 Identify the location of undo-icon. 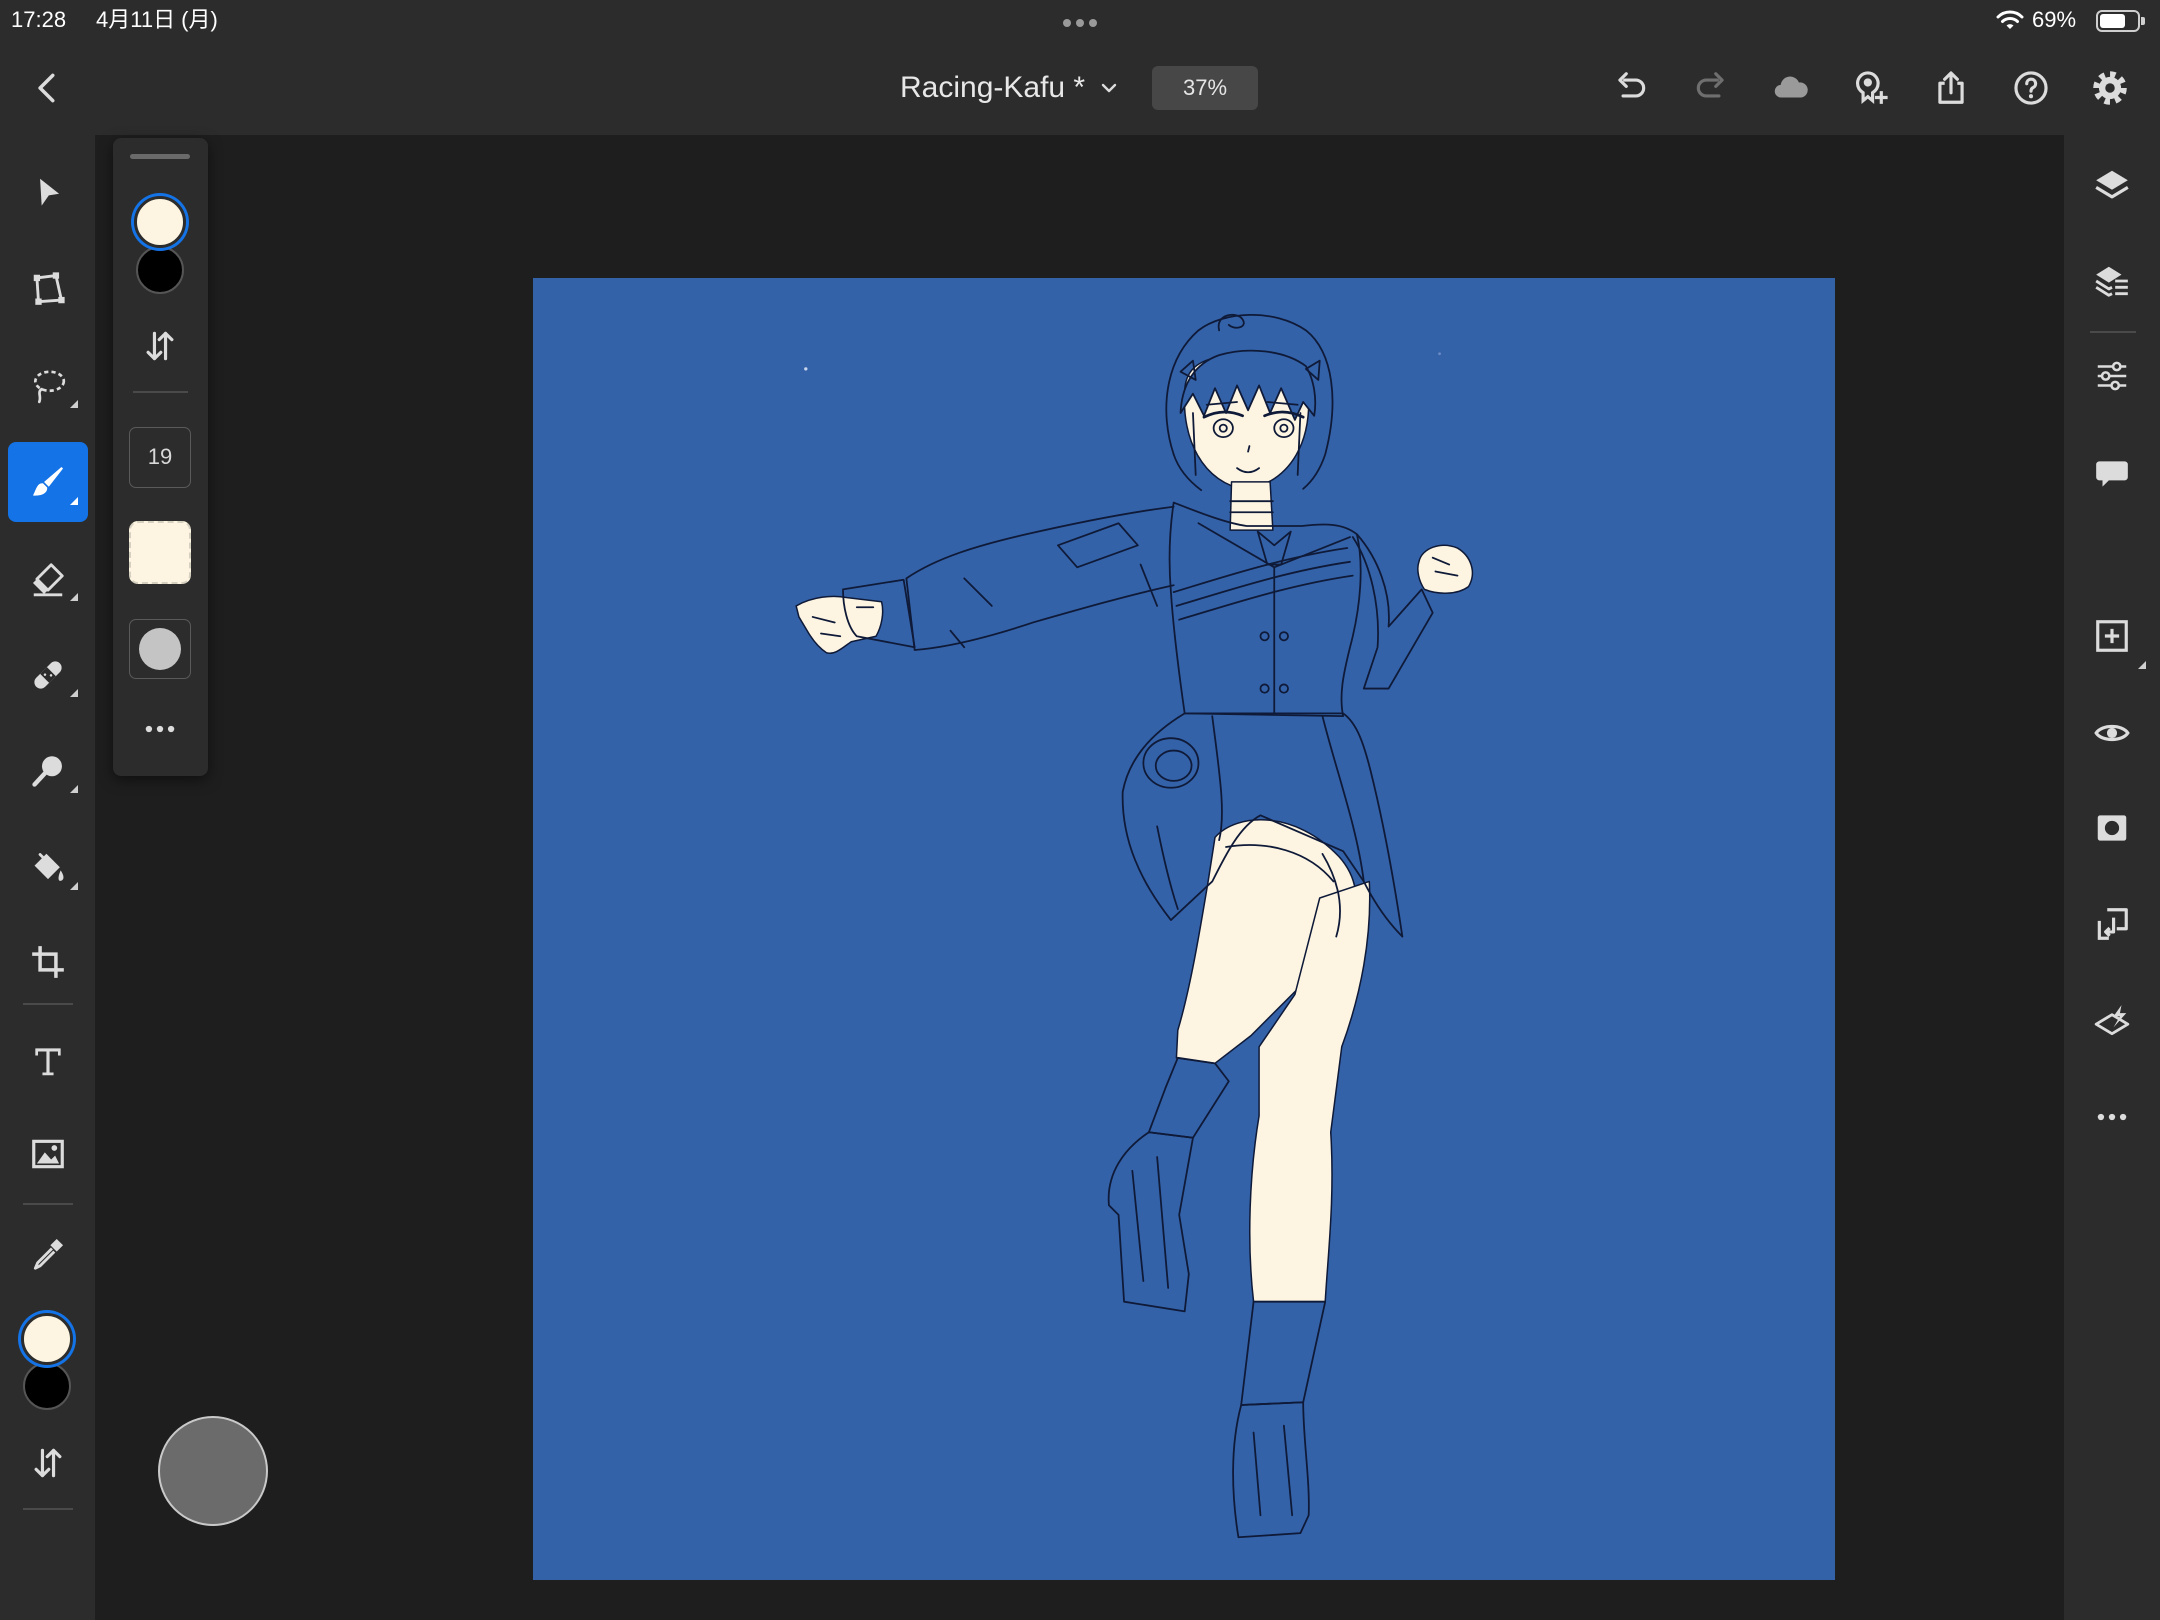
(1631, 88).